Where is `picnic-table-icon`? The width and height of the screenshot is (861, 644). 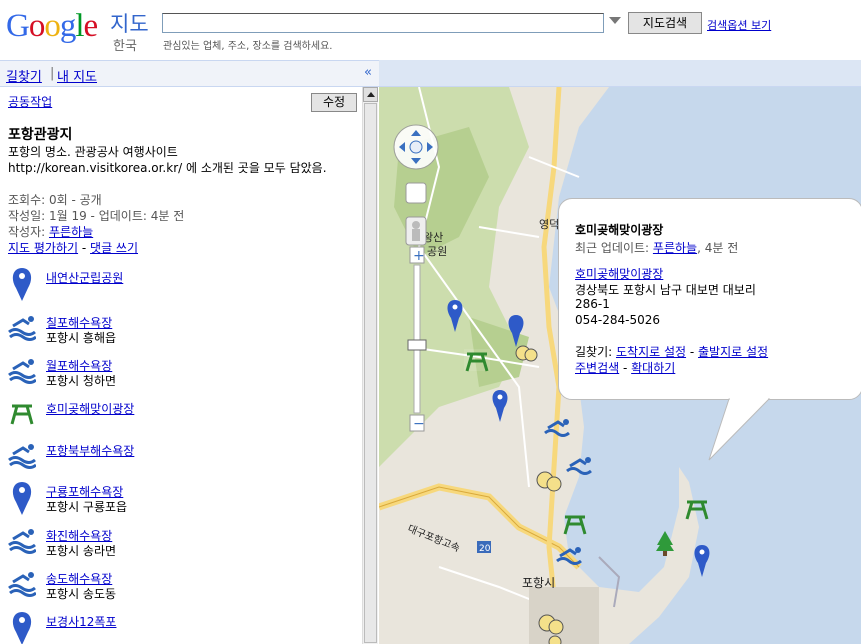 picnic-table-icon is located at coordinates (22, 415).